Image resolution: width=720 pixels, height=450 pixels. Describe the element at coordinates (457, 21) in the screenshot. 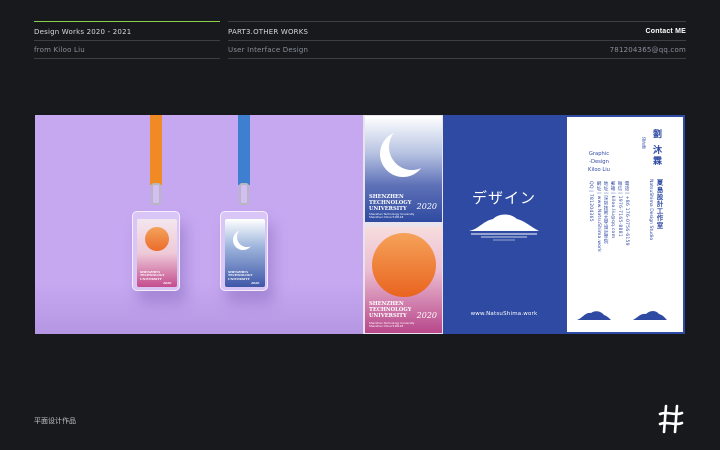

I see `header-divider-top` at that location.